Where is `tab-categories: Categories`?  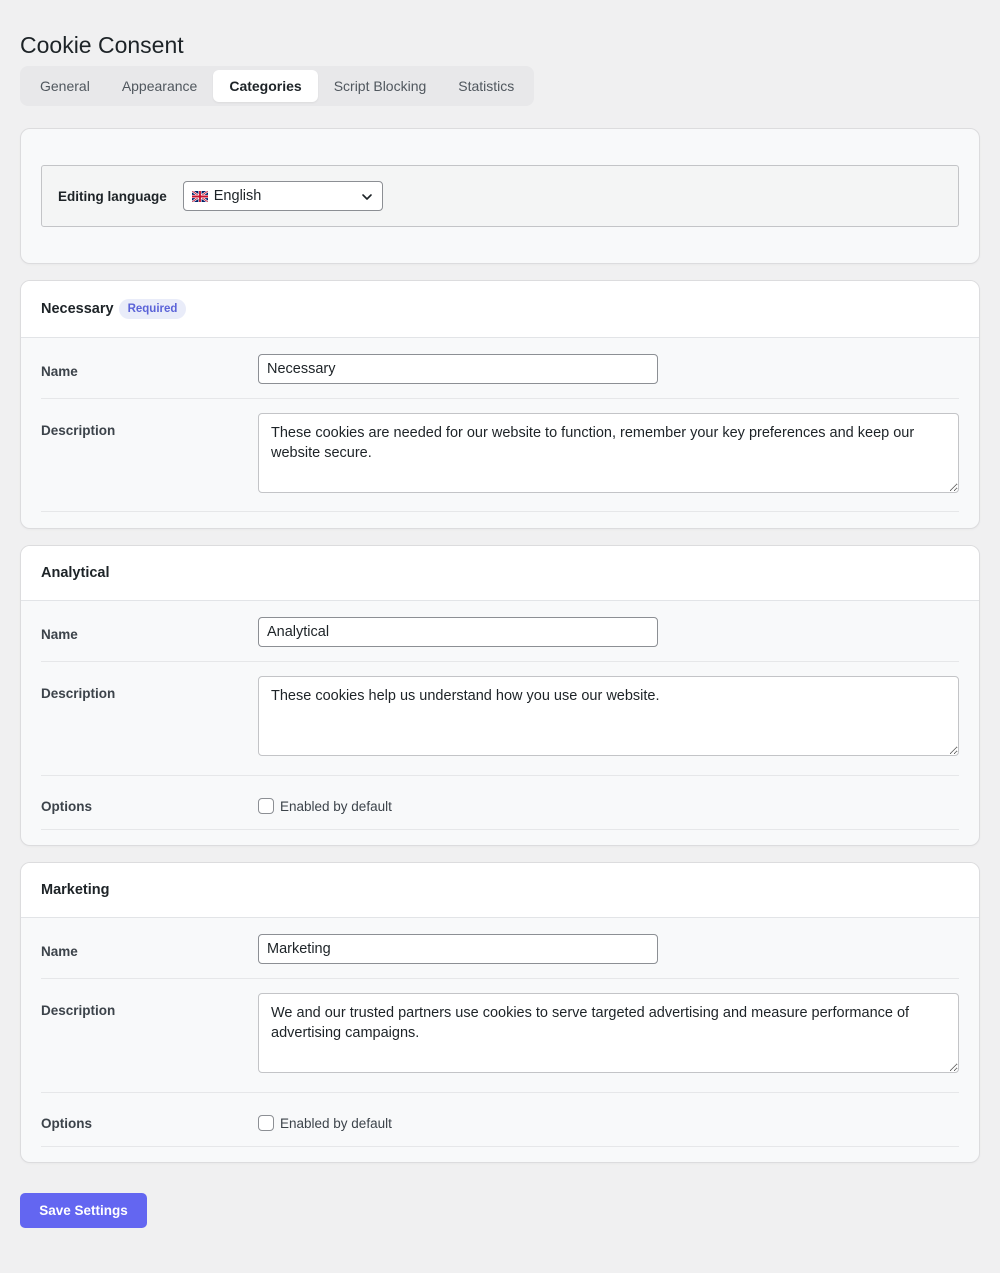 tab-categories: Categories is located at coordinates (265, 86).